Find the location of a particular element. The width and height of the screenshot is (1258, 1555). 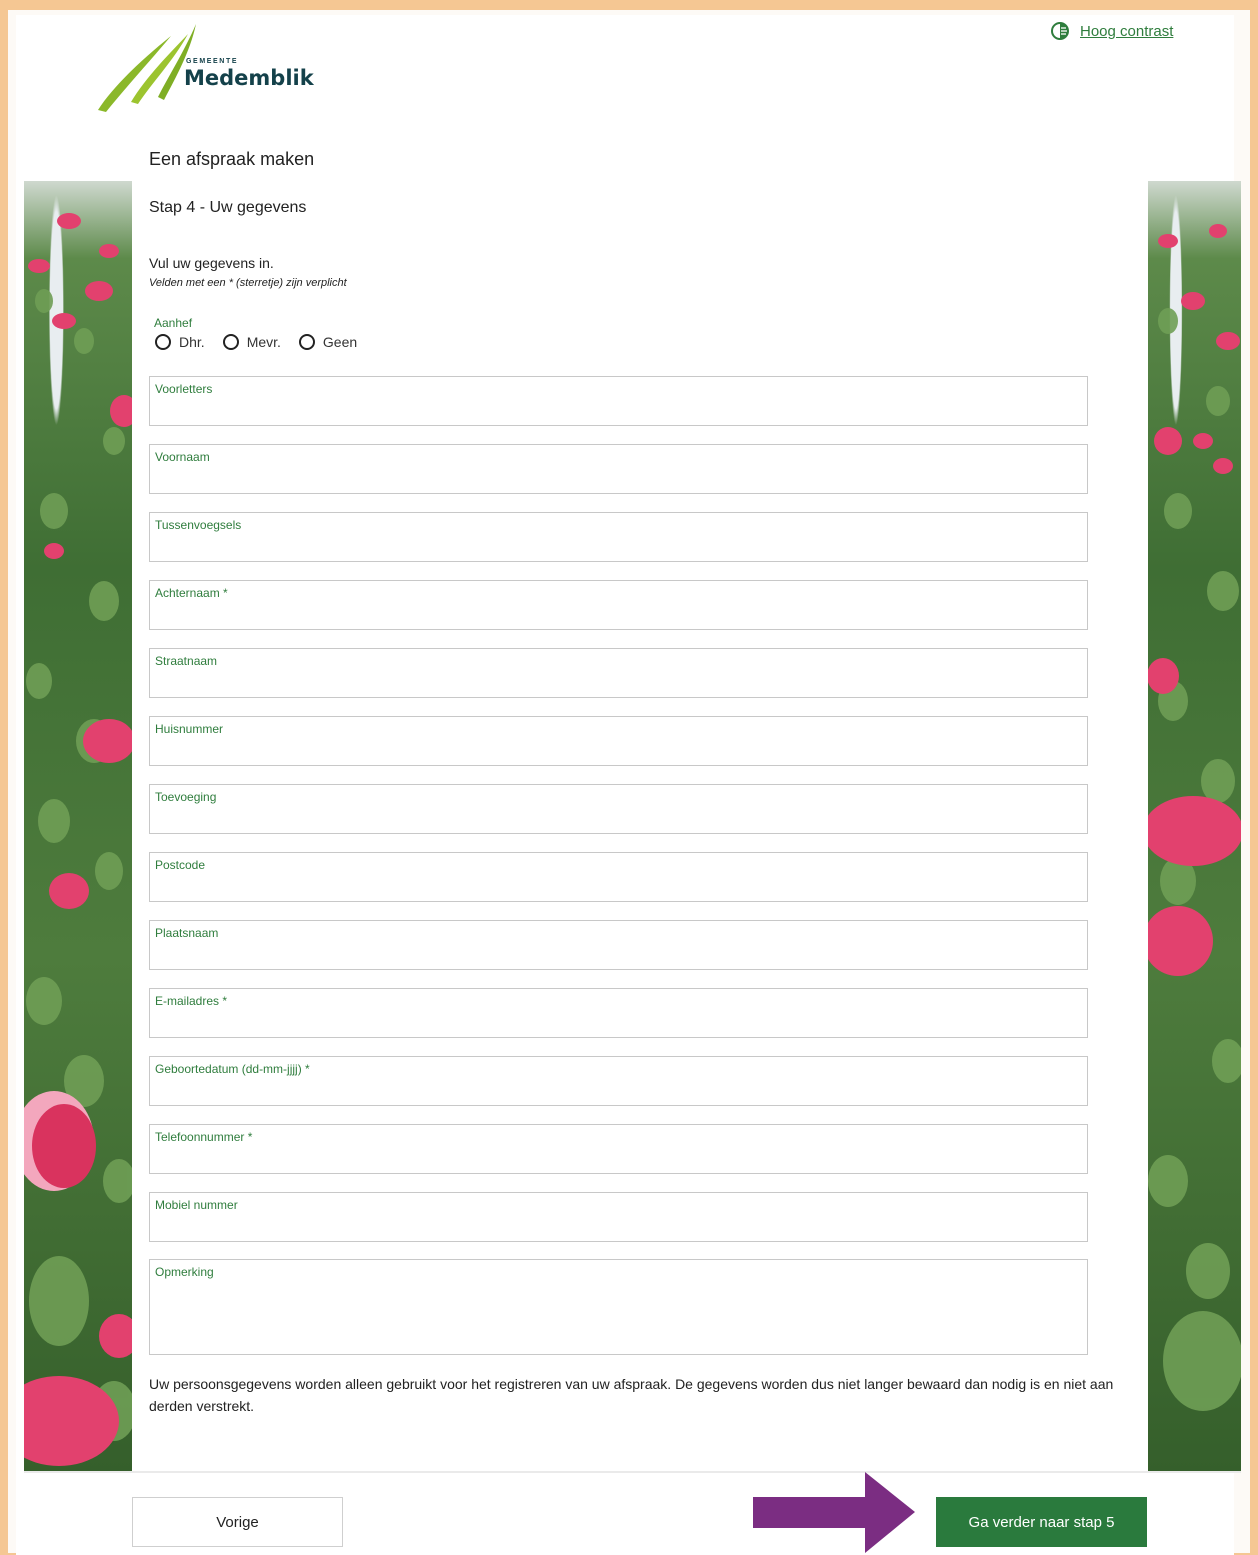

next-step-button: Ga verder naar stap 5 is located at coordinates (1041, 1522).